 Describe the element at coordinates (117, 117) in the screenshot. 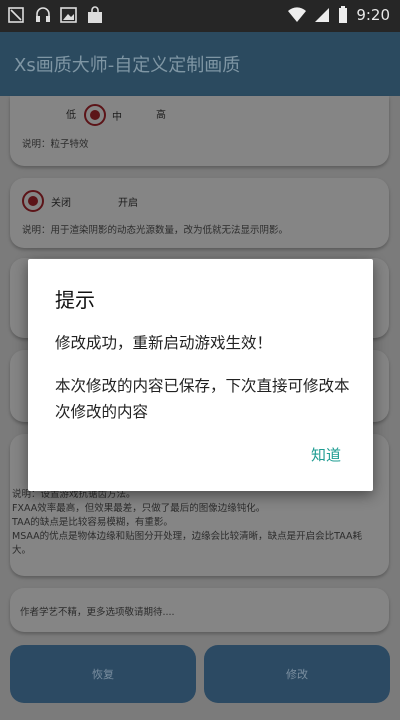

I see `option-medium: 中` at that location.